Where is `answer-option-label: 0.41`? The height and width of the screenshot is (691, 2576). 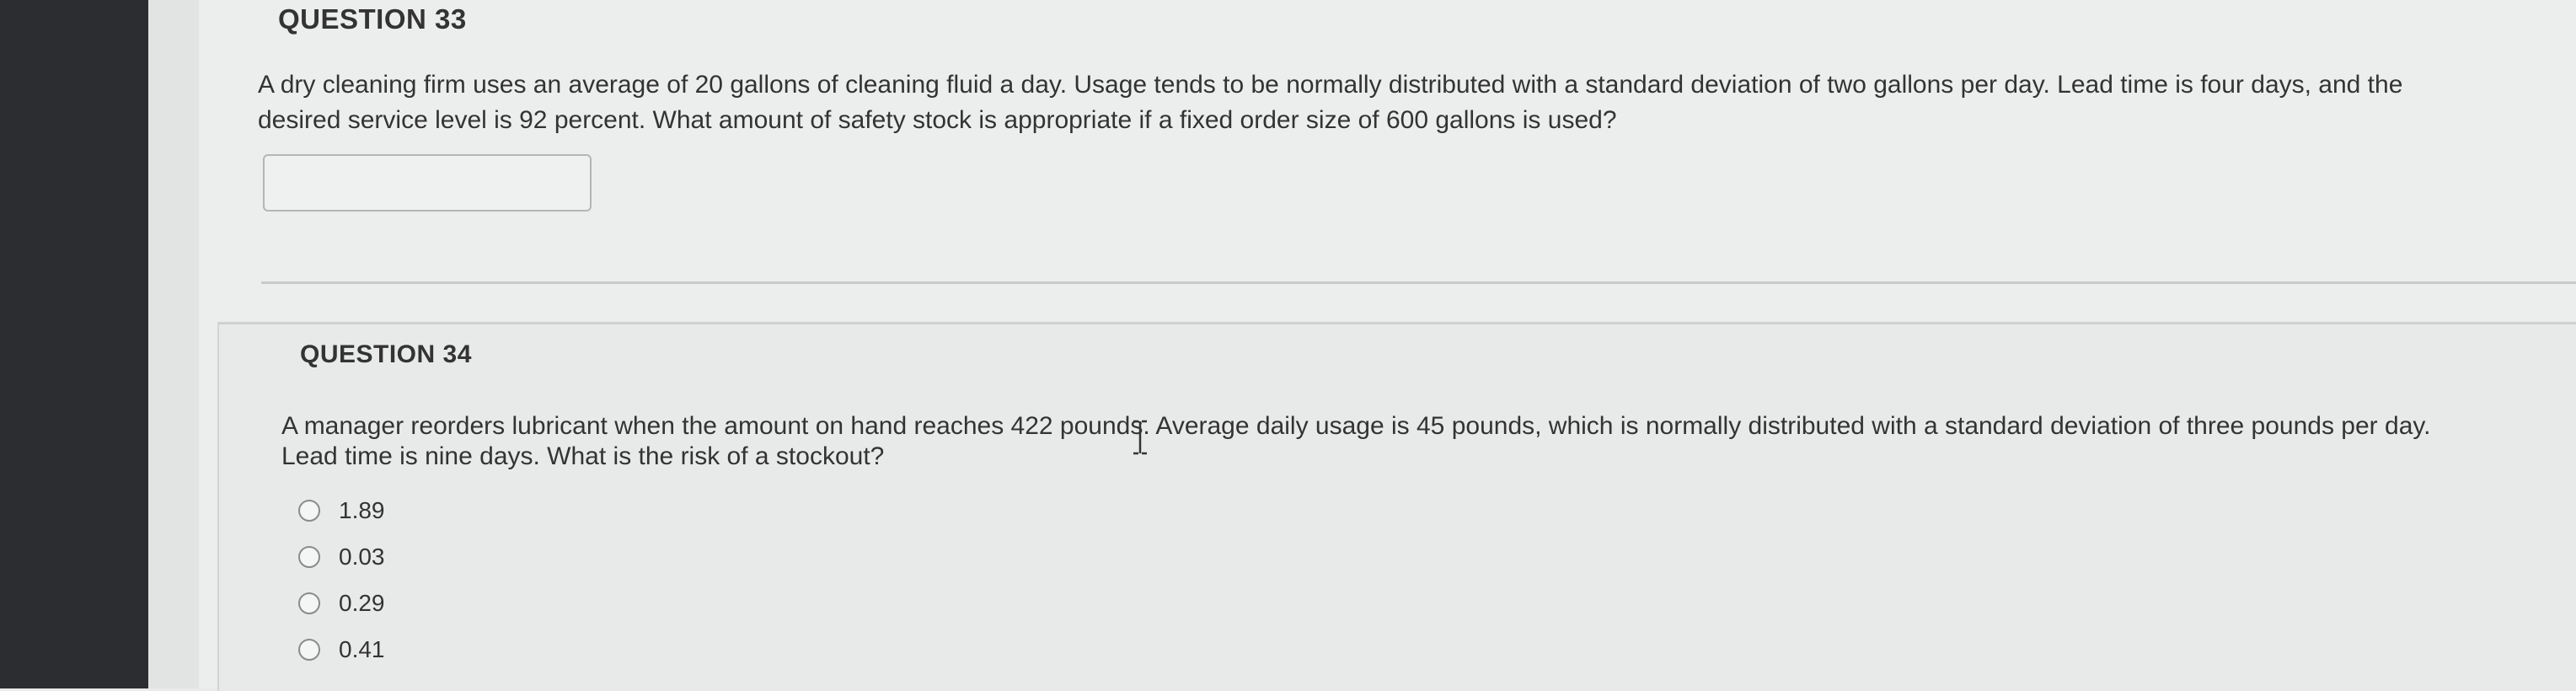
answer-option-label: 0.41 is located at coordinates (362, 648).